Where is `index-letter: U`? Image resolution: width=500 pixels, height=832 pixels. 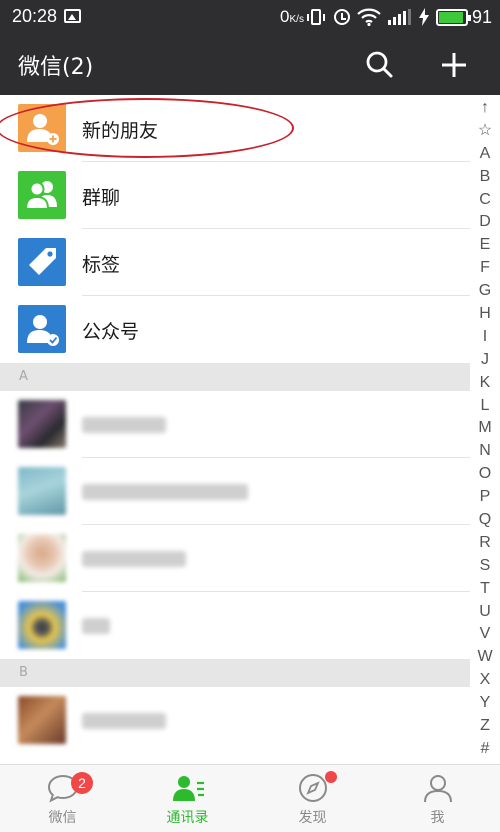
index-letter: U is located at coordinates (485, 612).